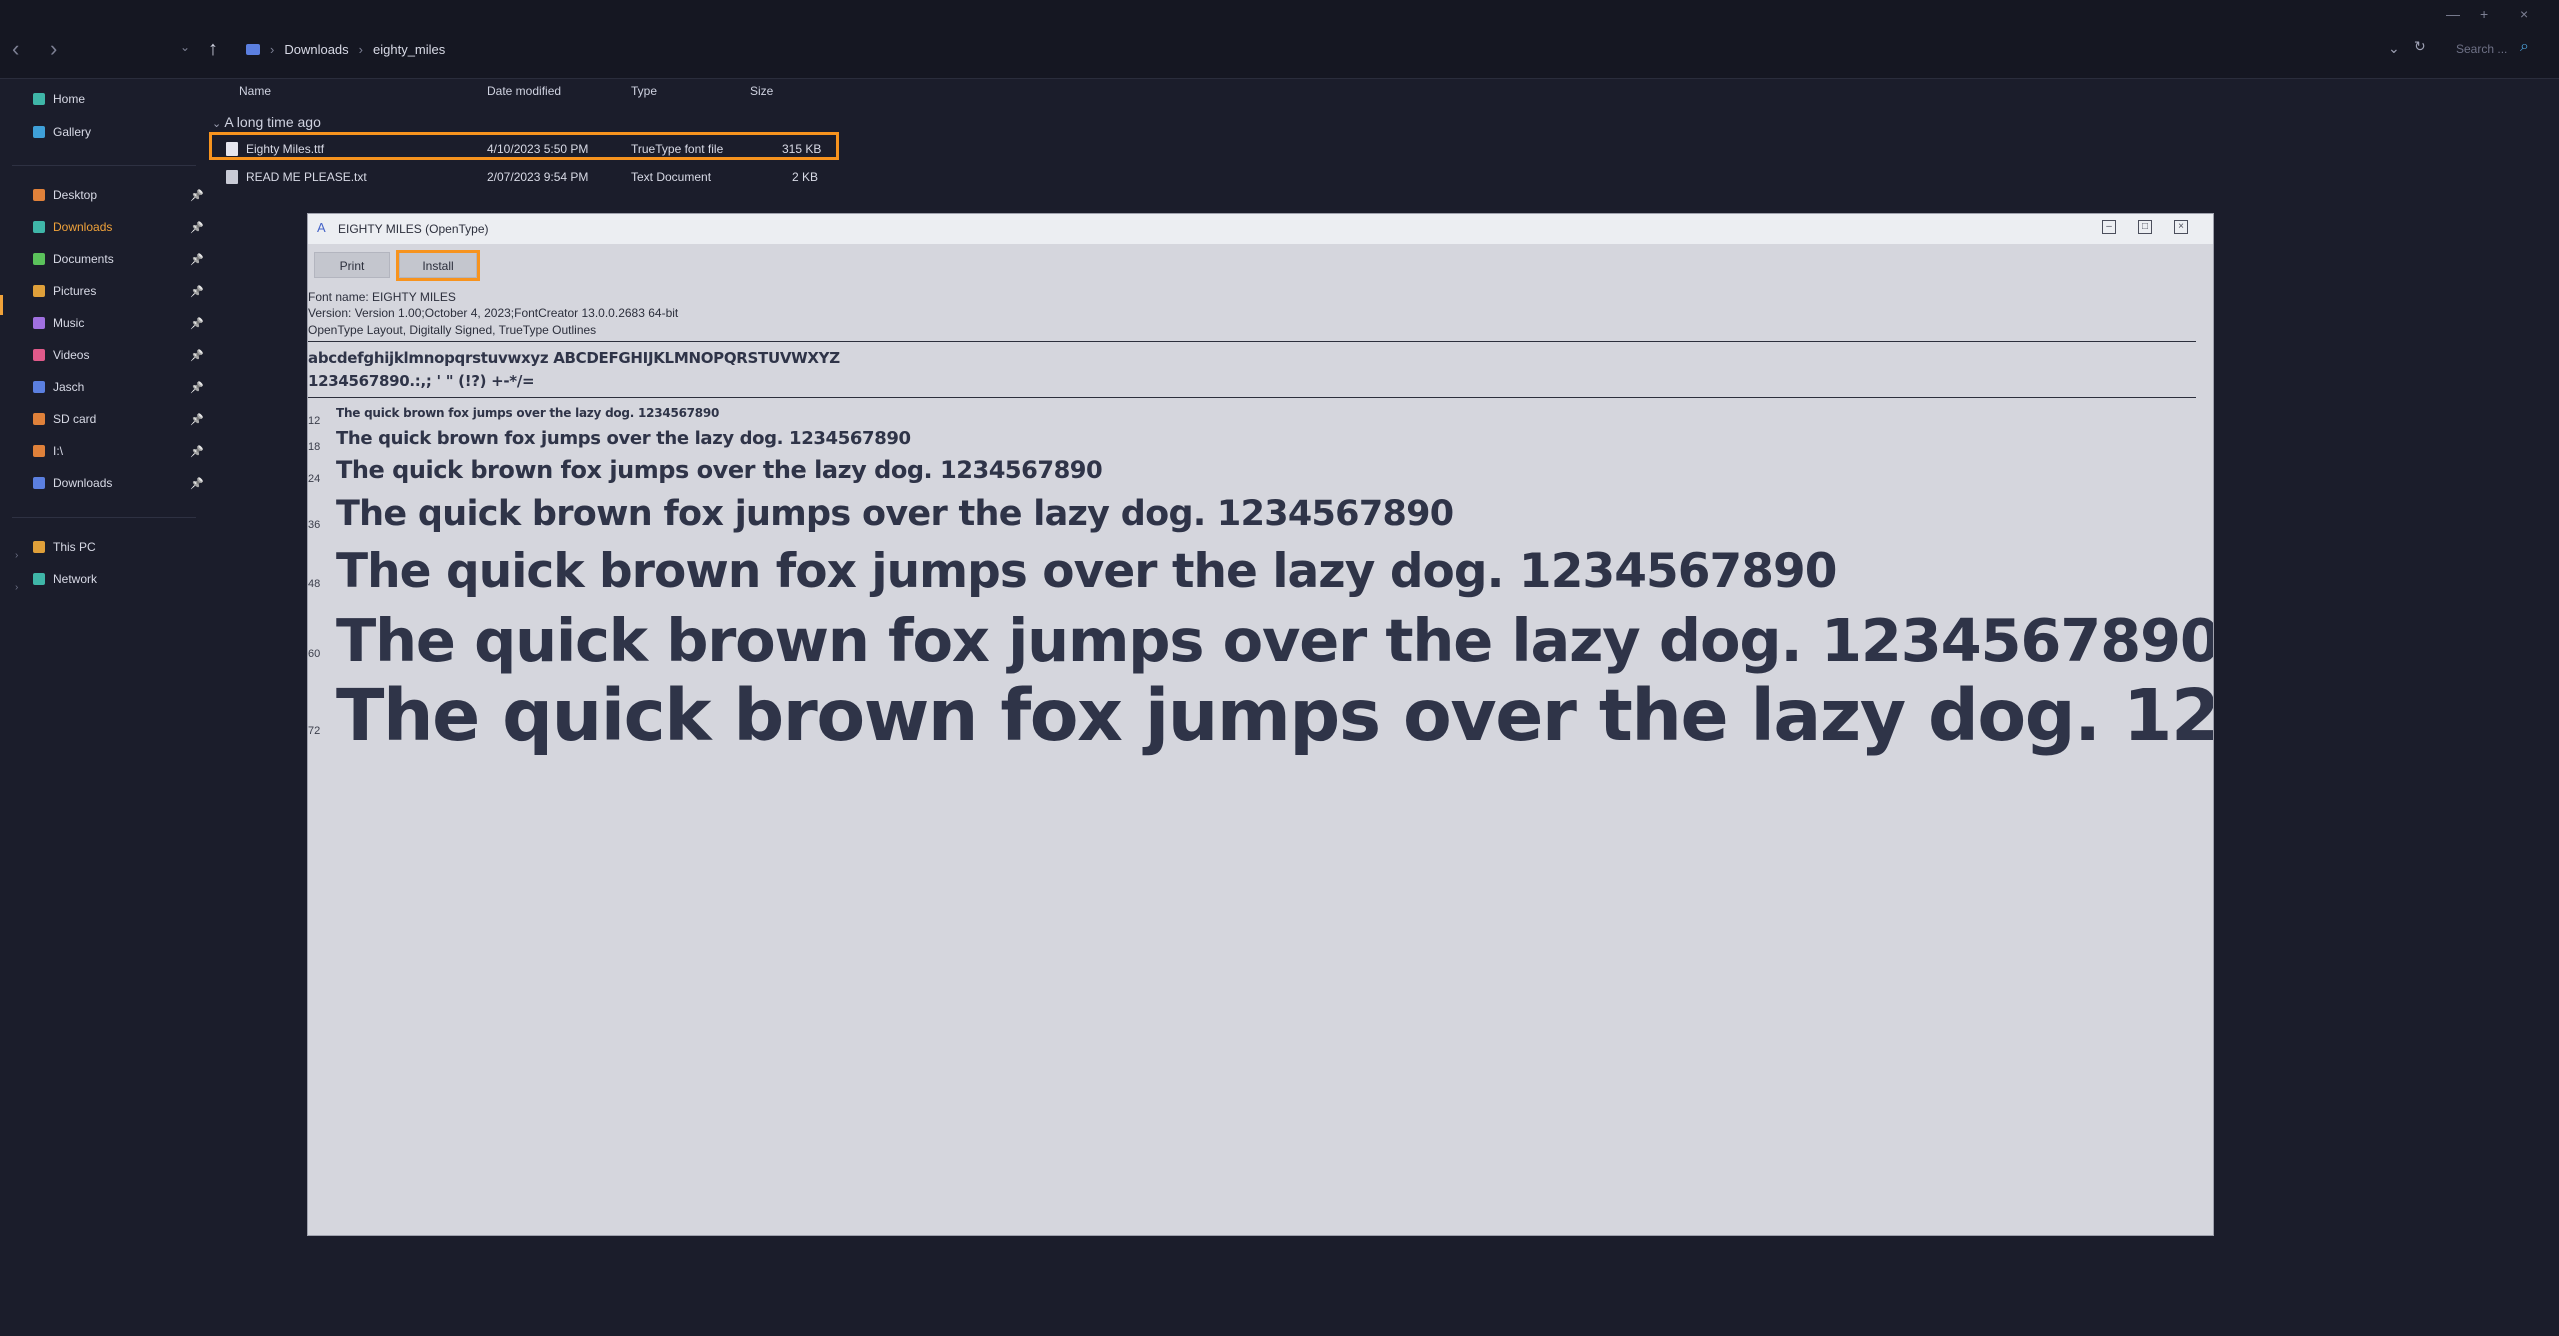 This screenshot has height=1336, width=2559. I want to click on file-type: TrueType font file, so click(677, 149).